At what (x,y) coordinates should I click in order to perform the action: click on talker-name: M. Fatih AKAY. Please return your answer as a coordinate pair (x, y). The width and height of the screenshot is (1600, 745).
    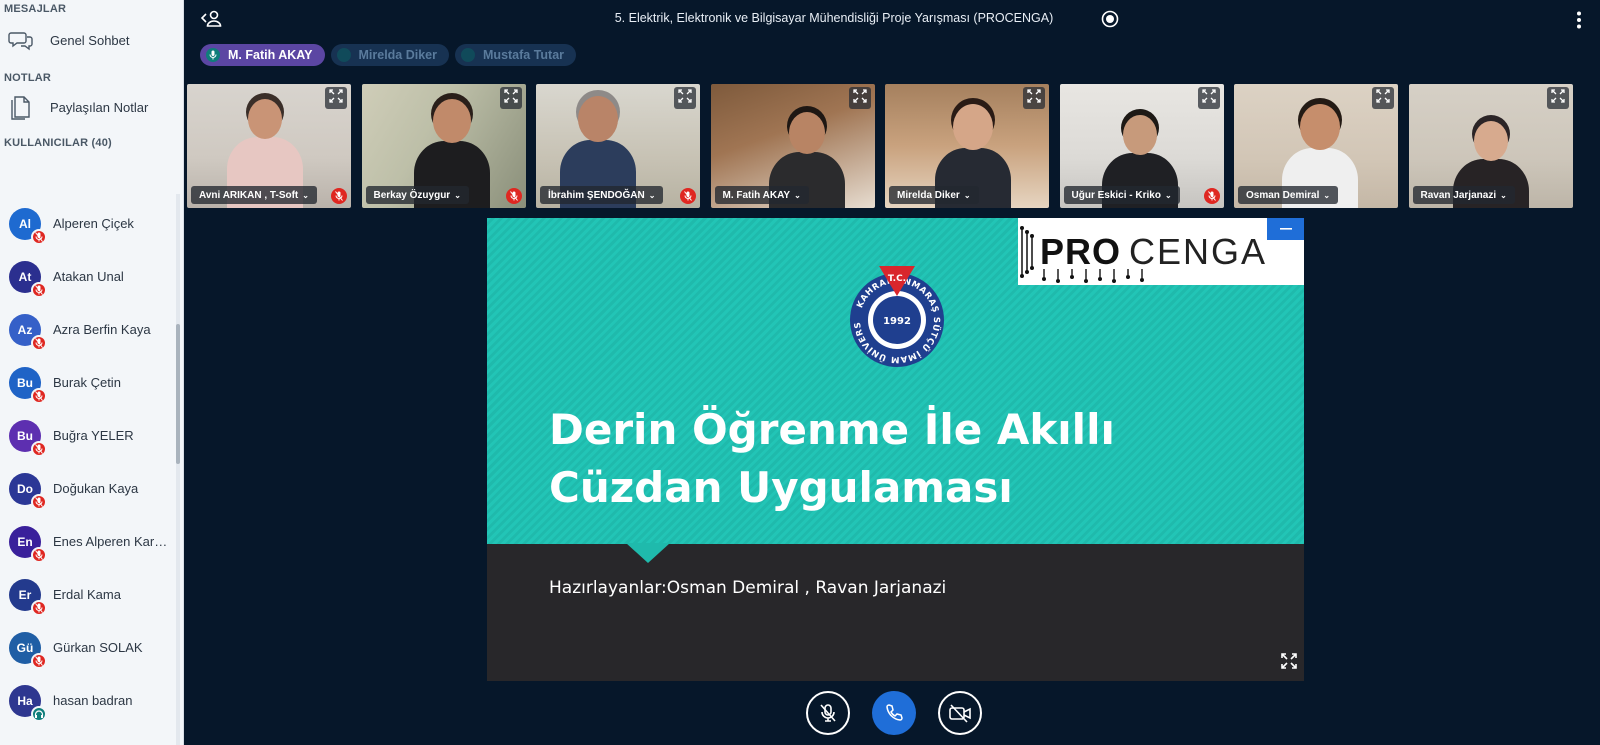
    Looking at the image, I should click on (270, 55).